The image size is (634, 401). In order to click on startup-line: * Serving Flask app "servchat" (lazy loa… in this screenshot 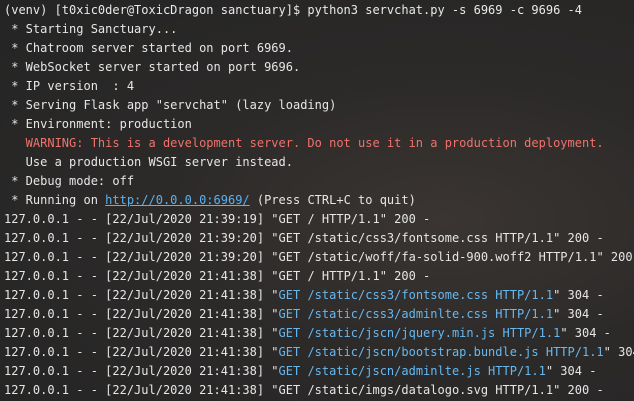, I will do `click(170, 105)`.